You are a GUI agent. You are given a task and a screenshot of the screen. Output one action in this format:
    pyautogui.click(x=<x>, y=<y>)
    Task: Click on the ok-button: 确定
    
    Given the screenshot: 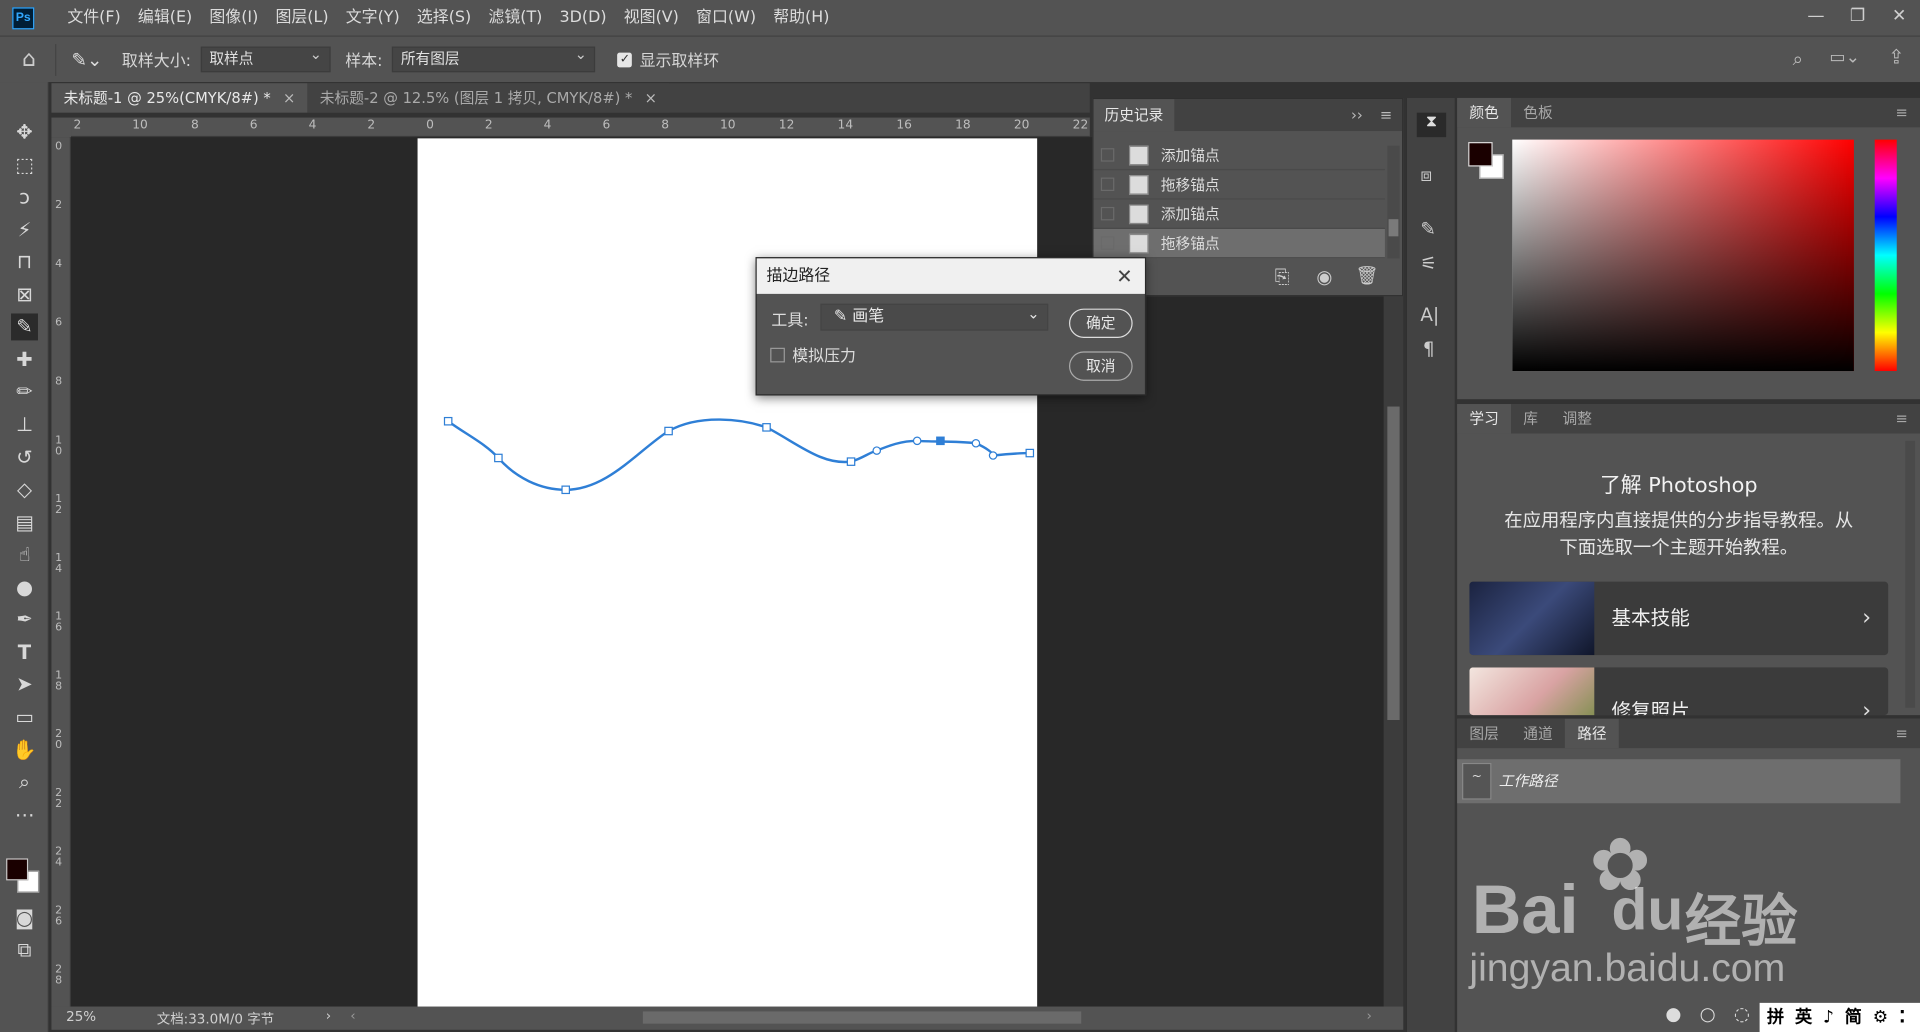 What is the action you would take?
    pyautogui.click(x=1100, y=323)
    